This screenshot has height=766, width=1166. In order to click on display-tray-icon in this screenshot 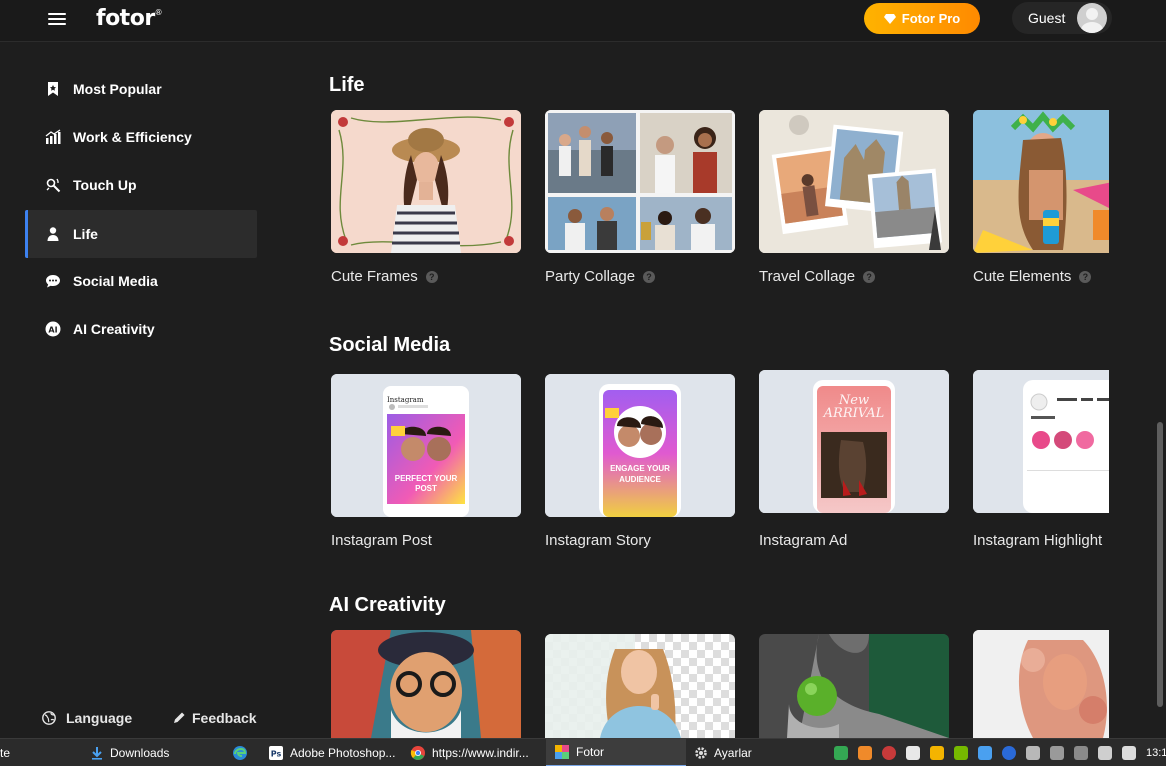, I will do `click(1033, 753)`.